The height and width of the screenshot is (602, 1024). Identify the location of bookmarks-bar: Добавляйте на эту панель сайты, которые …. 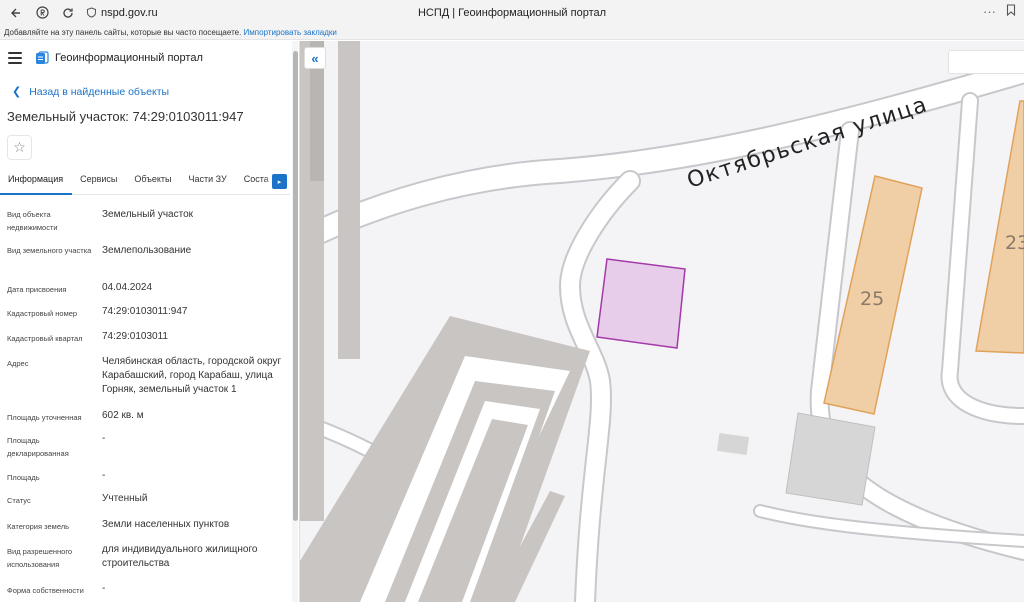
(512, 32).